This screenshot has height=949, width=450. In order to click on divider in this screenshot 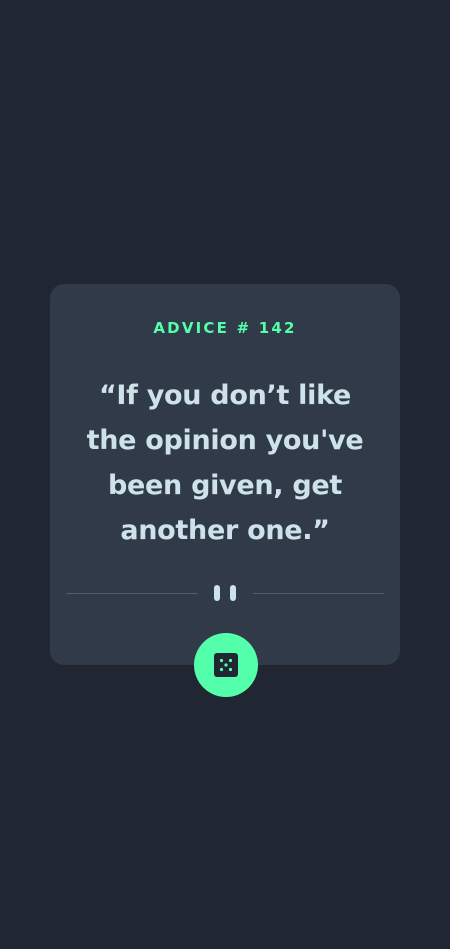, I will do `click(225, 593)`.